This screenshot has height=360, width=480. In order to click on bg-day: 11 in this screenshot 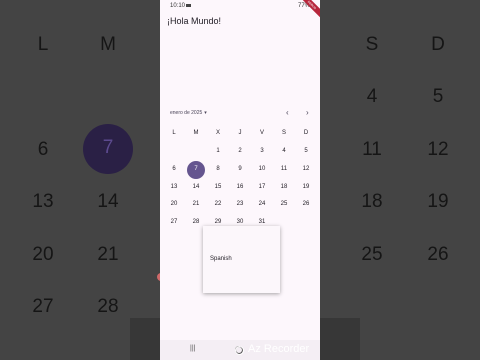, I will do `click(372, 149)`.